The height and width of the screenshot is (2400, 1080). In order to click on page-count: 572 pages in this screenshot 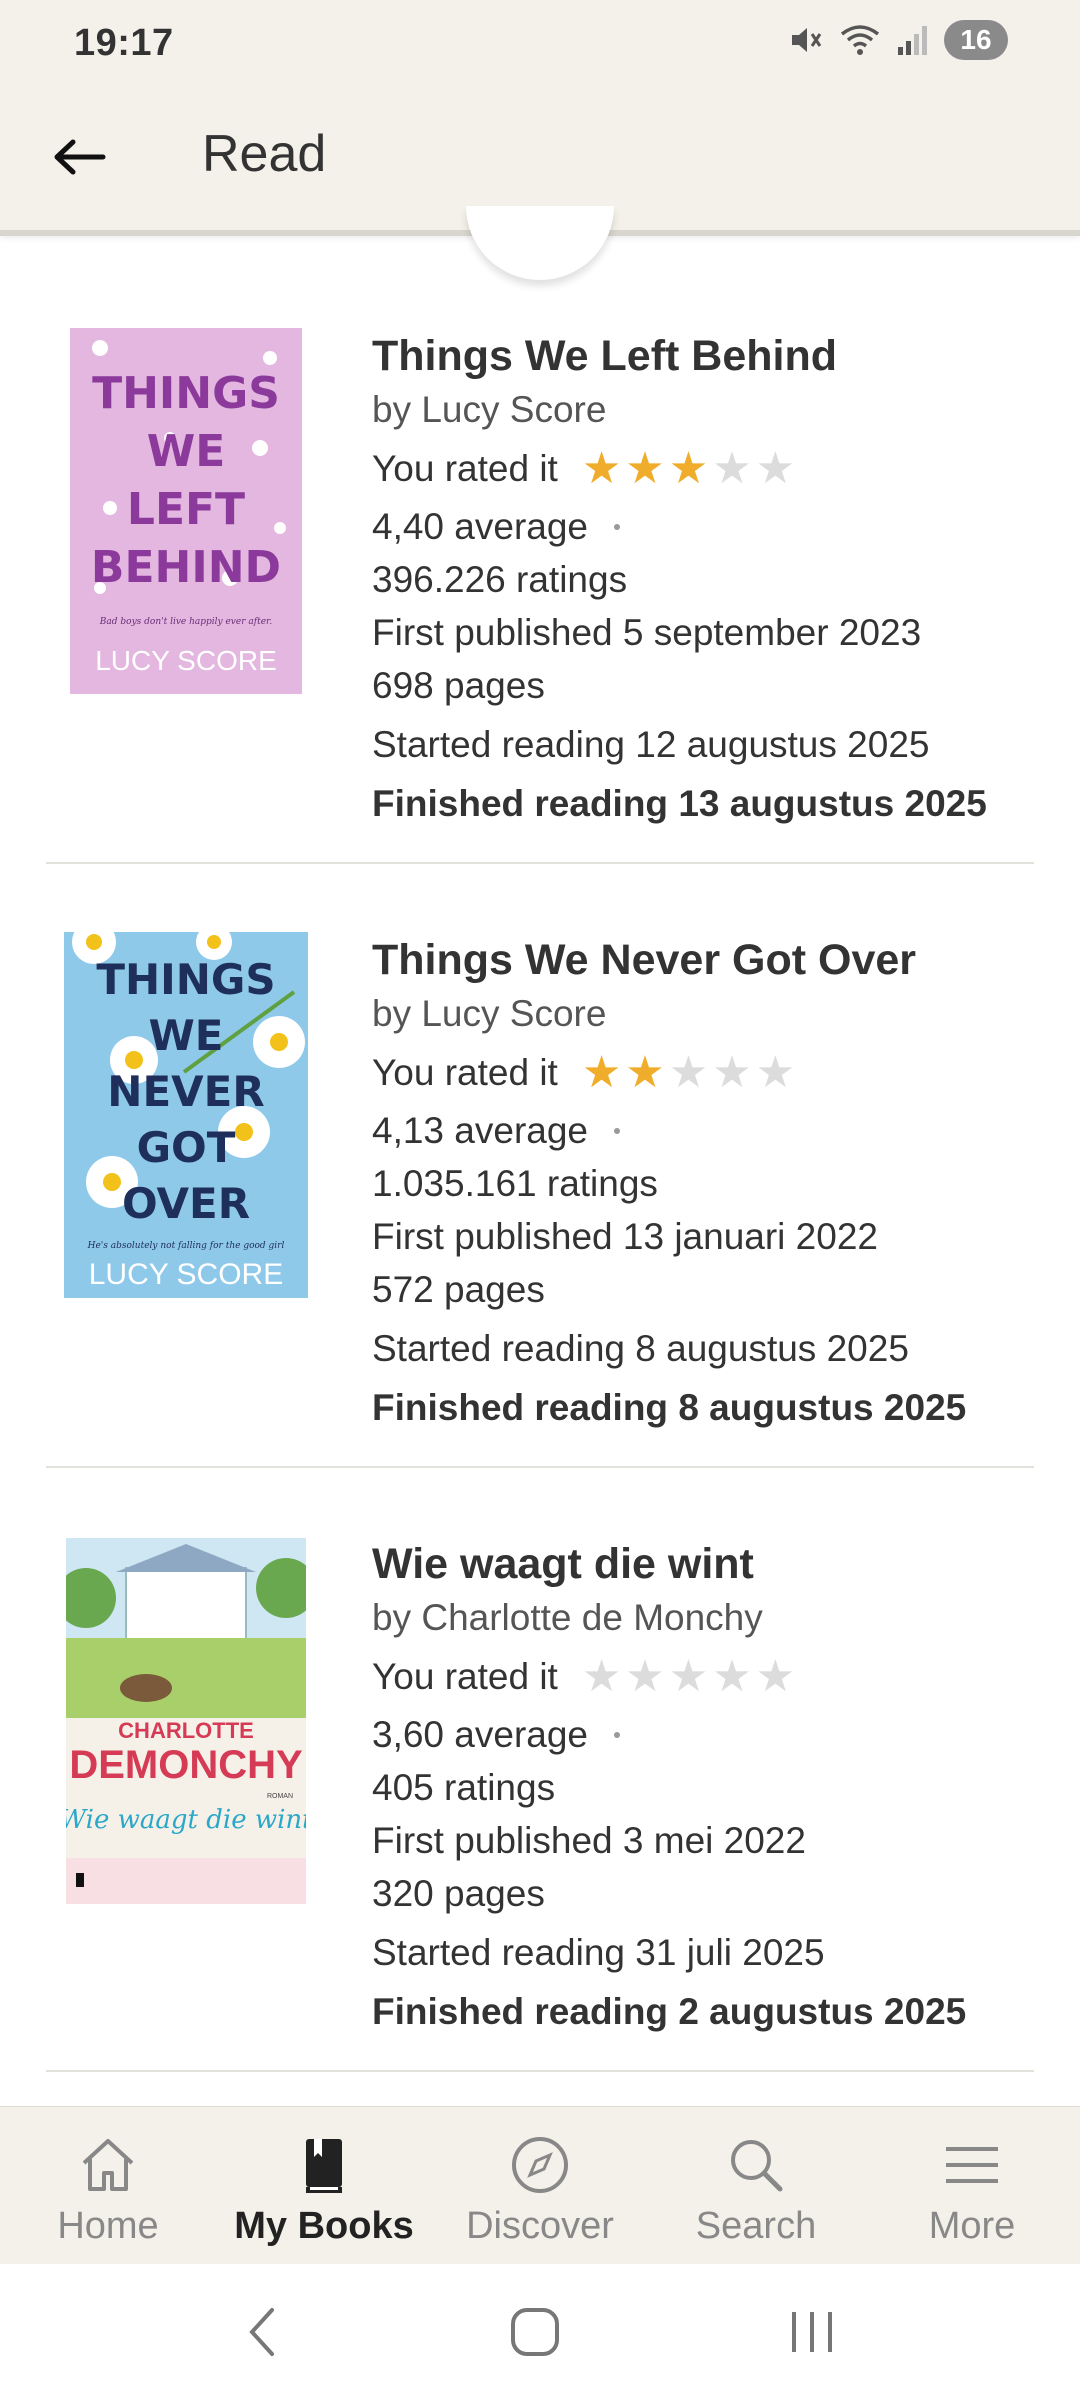, I will do `click(458, 1289)`.